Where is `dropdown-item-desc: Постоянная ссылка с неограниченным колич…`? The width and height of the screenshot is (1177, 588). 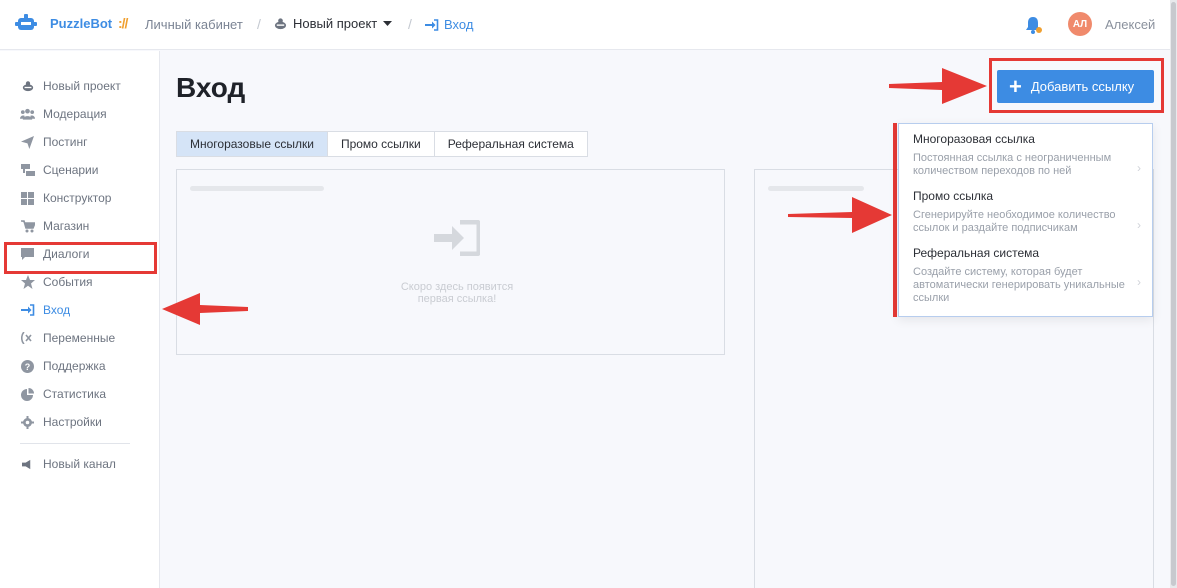
dropdown-item-desc: Постоянная ссылка с неограниченным колич… is located at coordinates (1012, 164).